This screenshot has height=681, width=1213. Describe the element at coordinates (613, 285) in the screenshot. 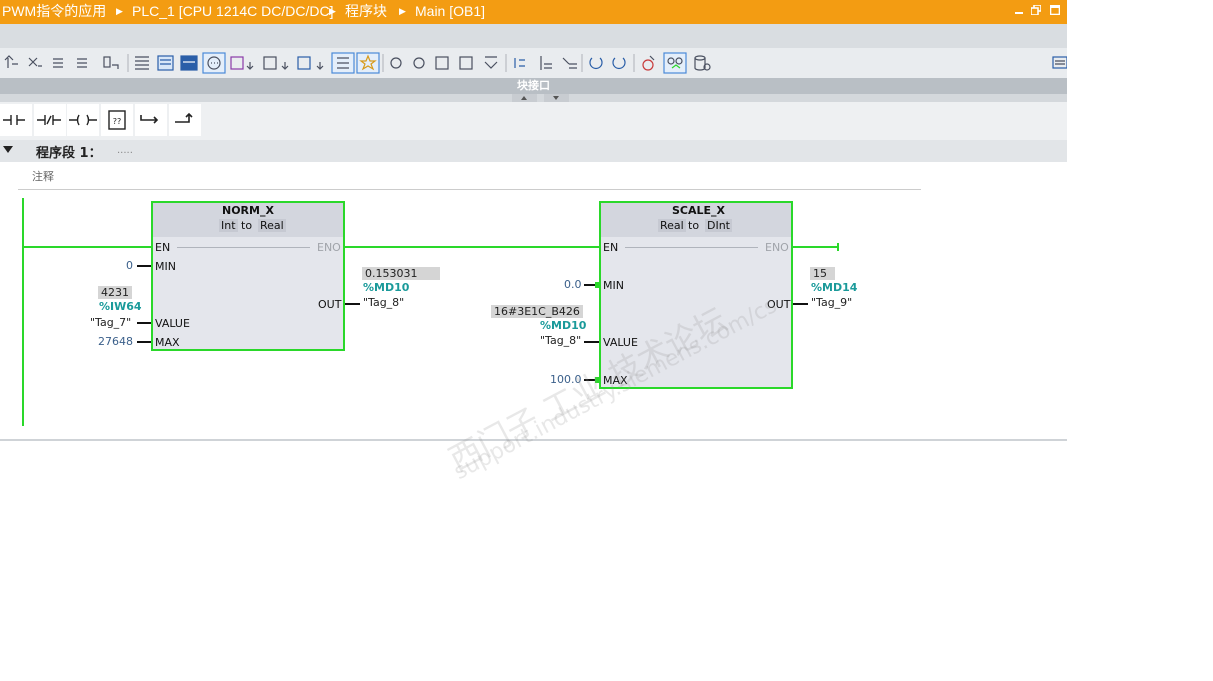

I see `scale-x-min-pin: MIN` at that location.